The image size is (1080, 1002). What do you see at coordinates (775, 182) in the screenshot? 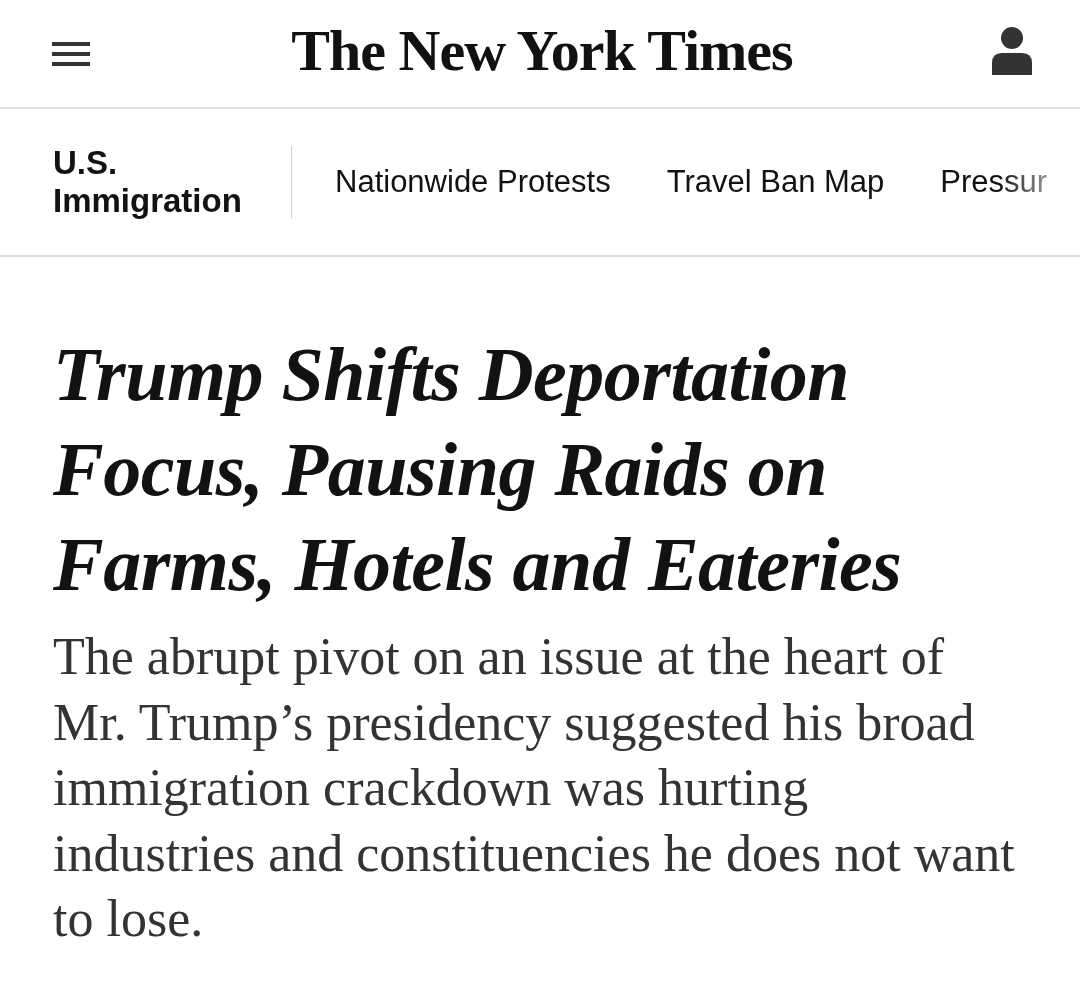
I see `nav-link: Travel Ban Map` at bounding box center [775, 182].